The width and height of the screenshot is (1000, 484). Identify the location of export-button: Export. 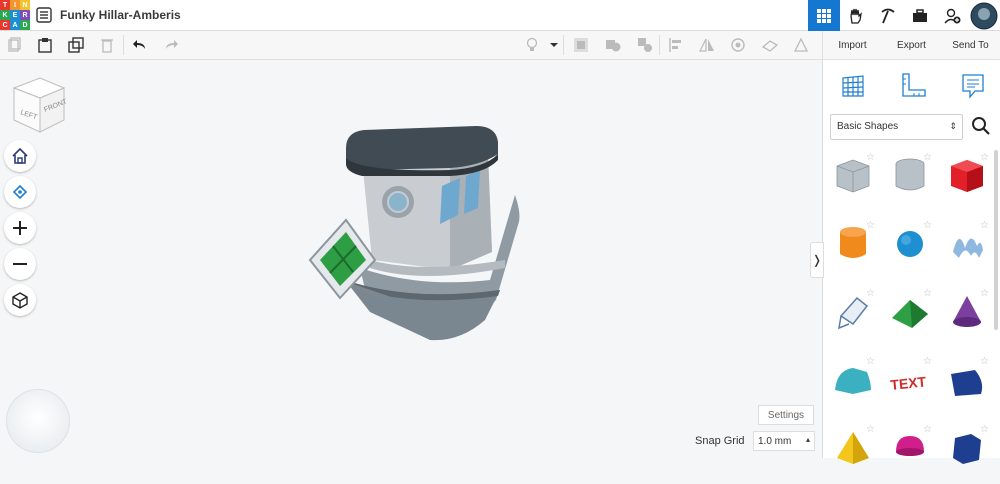
(911, 45).